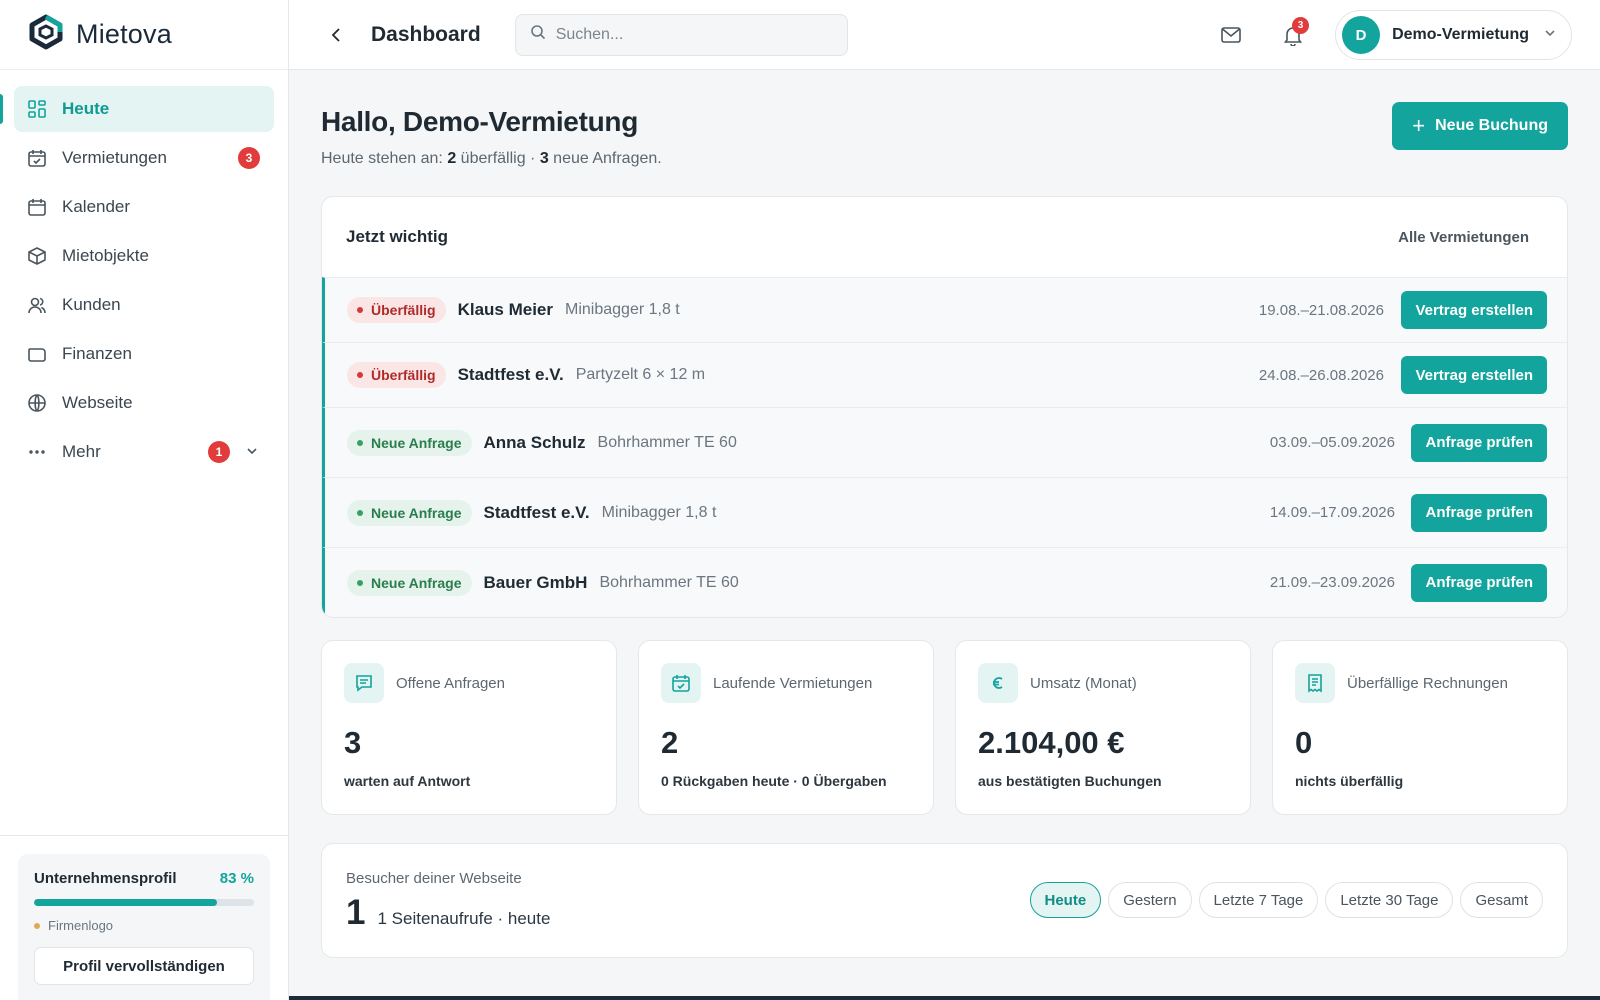 This screenshot has height=1000, width=1600. What do you see at coordinates (1361, 35) in the screenshot?
I see `avatar: D` at bounding box center [1361, 35].